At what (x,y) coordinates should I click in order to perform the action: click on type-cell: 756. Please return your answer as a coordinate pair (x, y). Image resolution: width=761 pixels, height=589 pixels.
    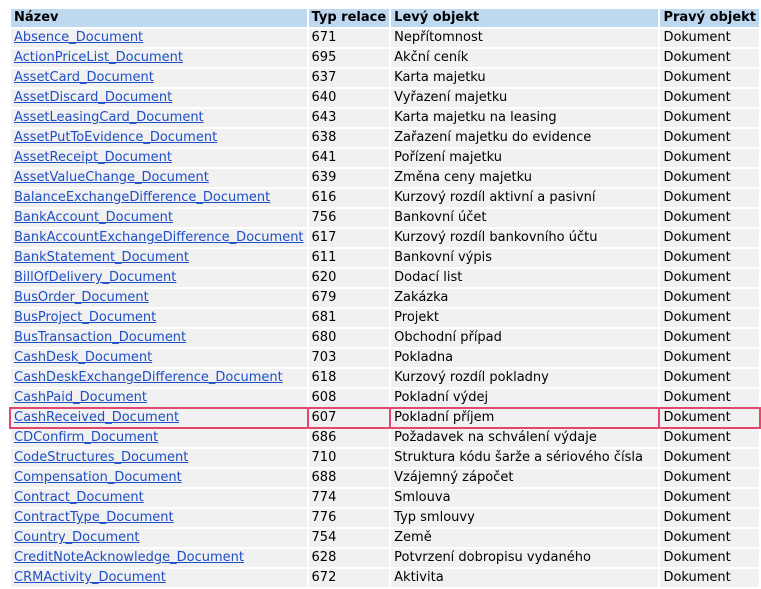
    Looking at the image, I should click on (349, 218).